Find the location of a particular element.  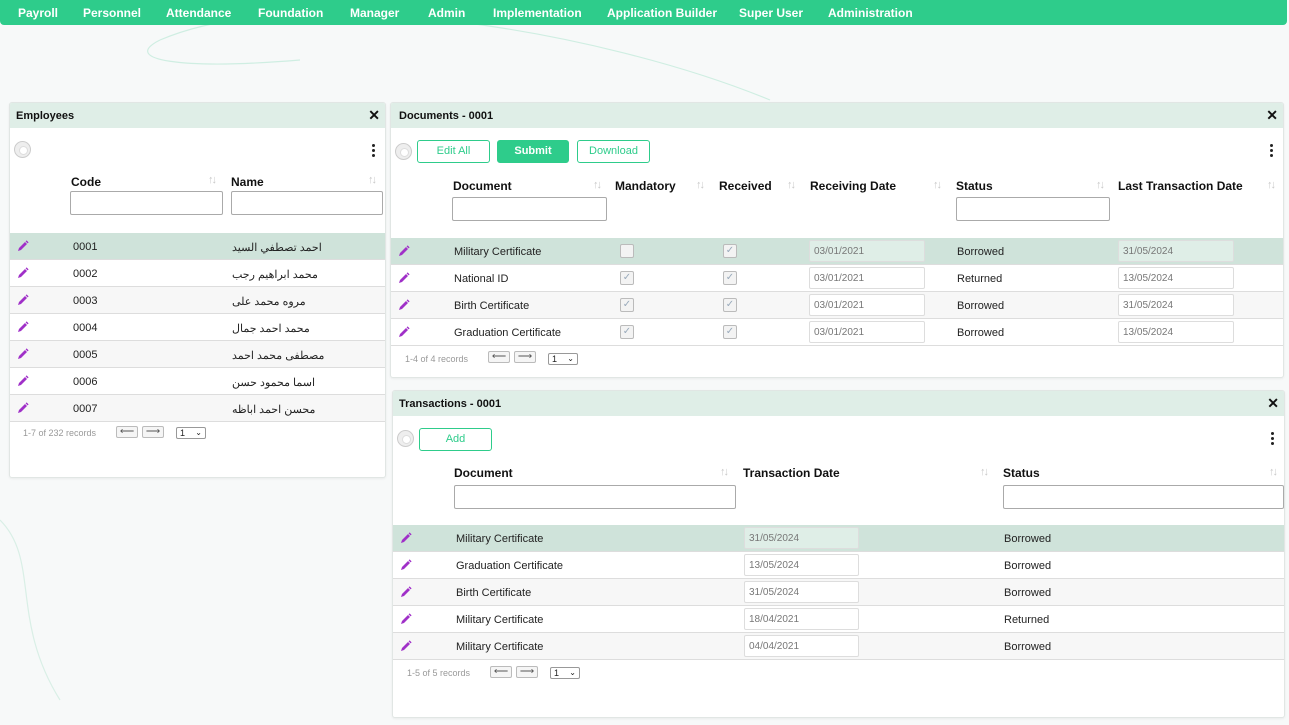

add-button: Add is located at coordinates (455, 439).